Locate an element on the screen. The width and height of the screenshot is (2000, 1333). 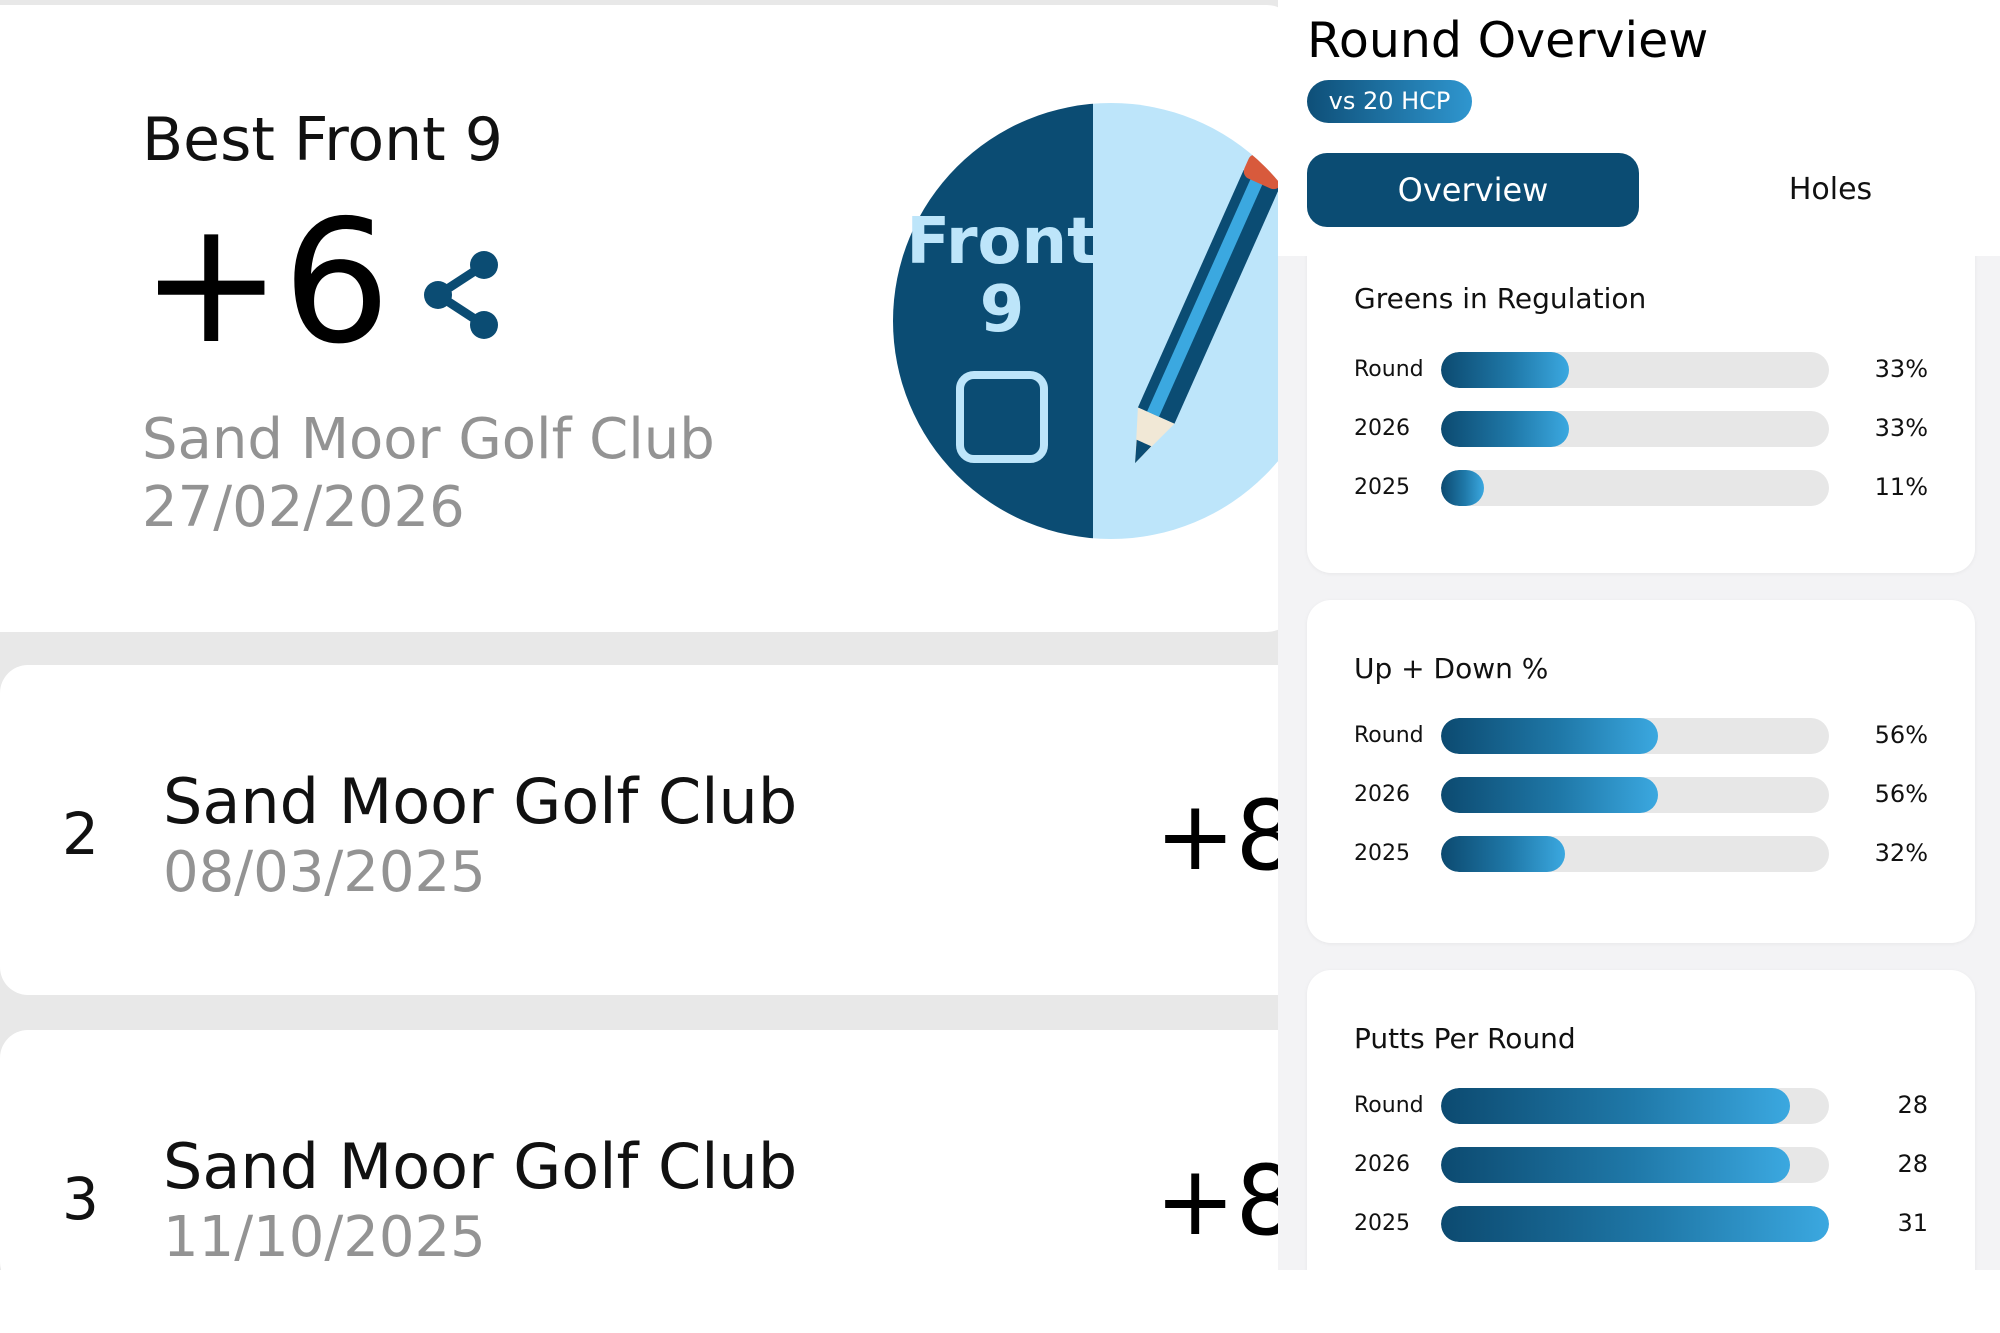
best-round-title: Best Front 9 is located at coordinates (322, 140).